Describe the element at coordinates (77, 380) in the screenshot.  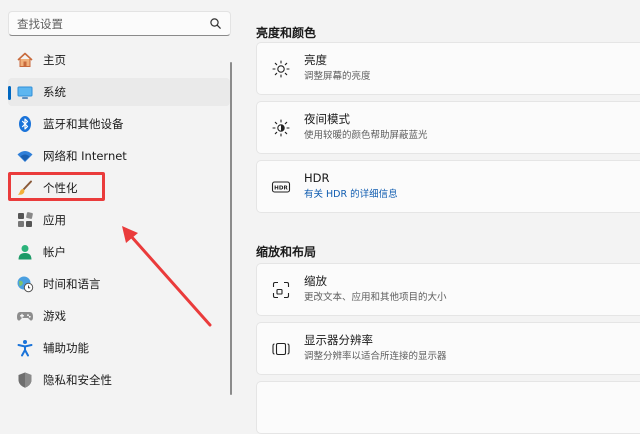
I see `sidebar-item-label: 隐私和安全性` at that location.